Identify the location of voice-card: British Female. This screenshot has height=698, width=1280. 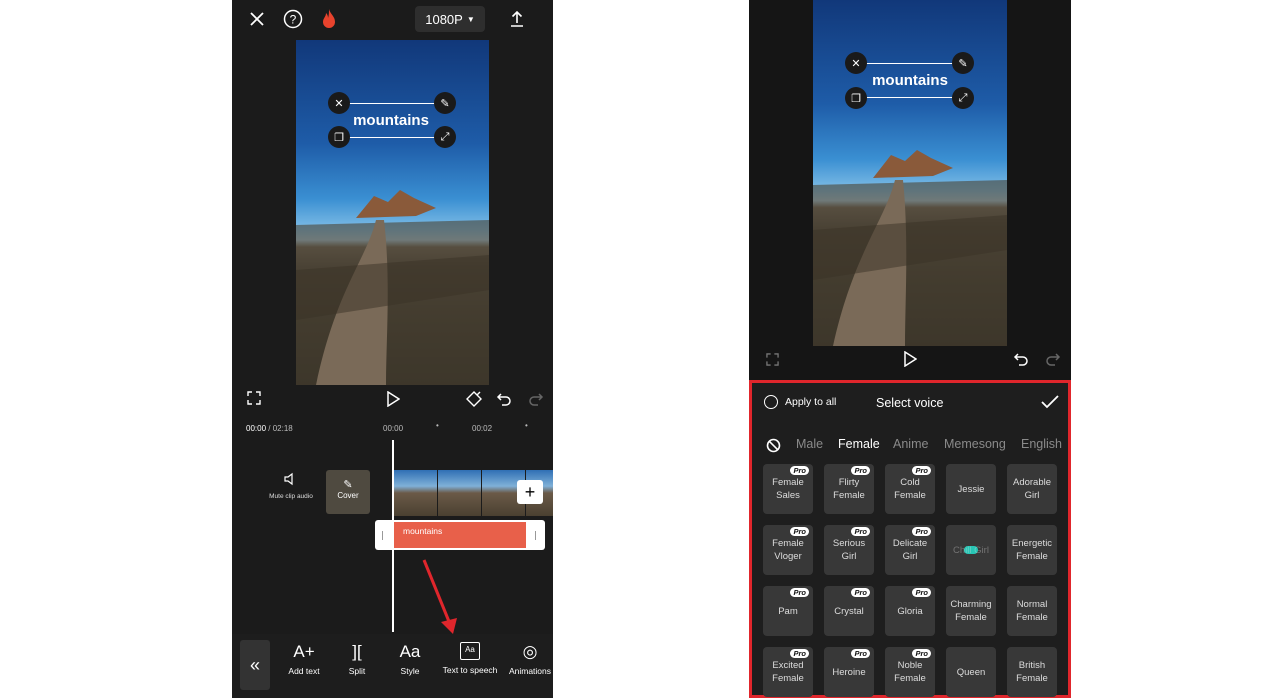
(1032, 672).